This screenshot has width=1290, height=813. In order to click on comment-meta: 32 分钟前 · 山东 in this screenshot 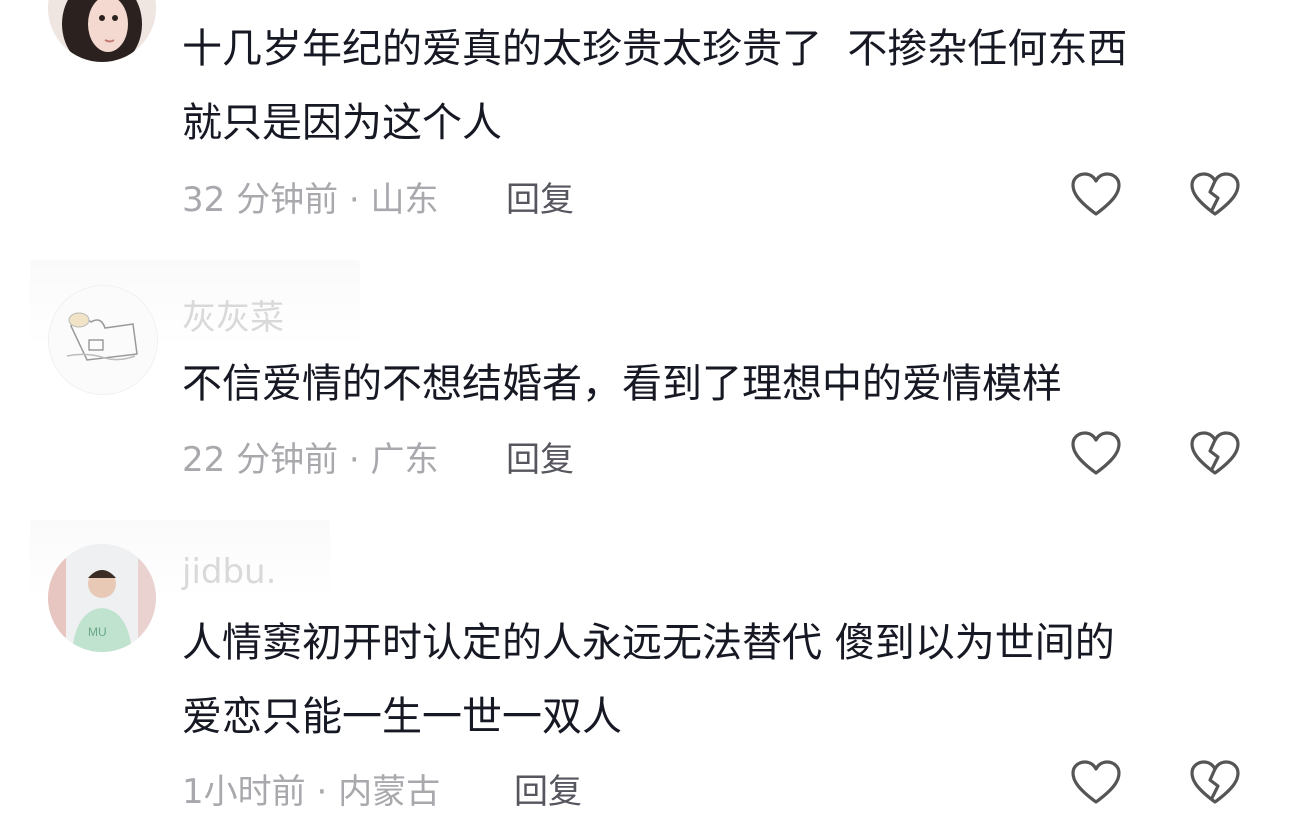, I will do `click(310, 196)`.